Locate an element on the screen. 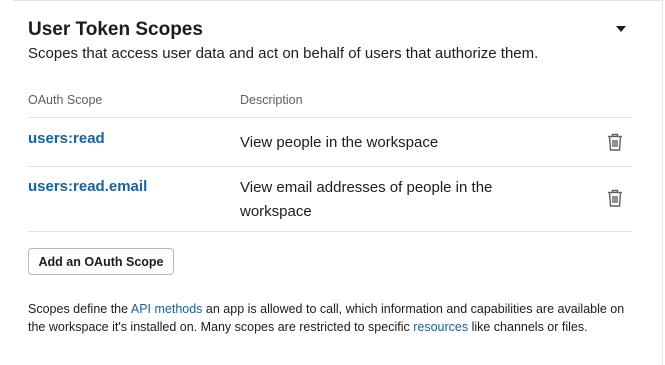  caret-down-icon is located at coordinates (621, 29).